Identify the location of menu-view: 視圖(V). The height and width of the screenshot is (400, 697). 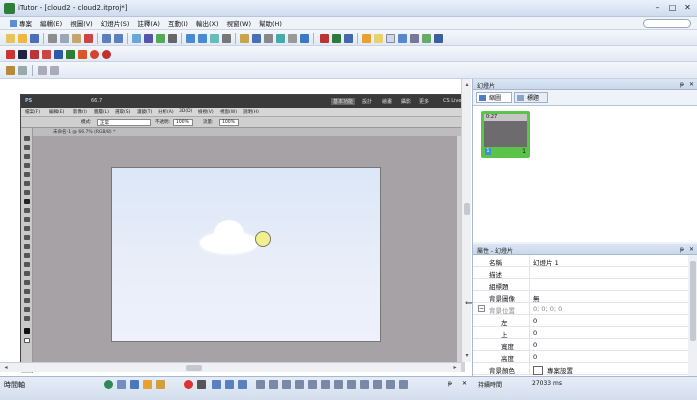
(81, 23).